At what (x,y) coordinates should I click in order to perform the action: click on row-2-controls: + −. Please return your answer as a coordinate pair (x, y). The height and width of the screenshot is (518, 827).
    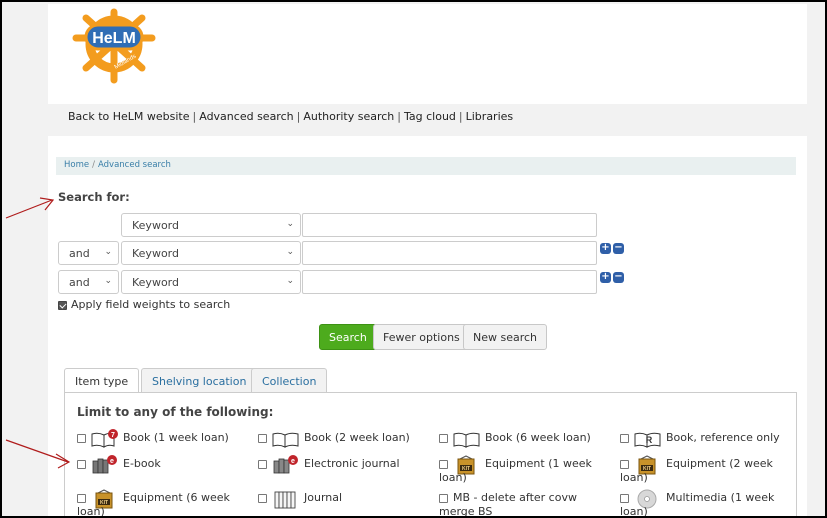
    Looking at the image, I should click on (612, 249).